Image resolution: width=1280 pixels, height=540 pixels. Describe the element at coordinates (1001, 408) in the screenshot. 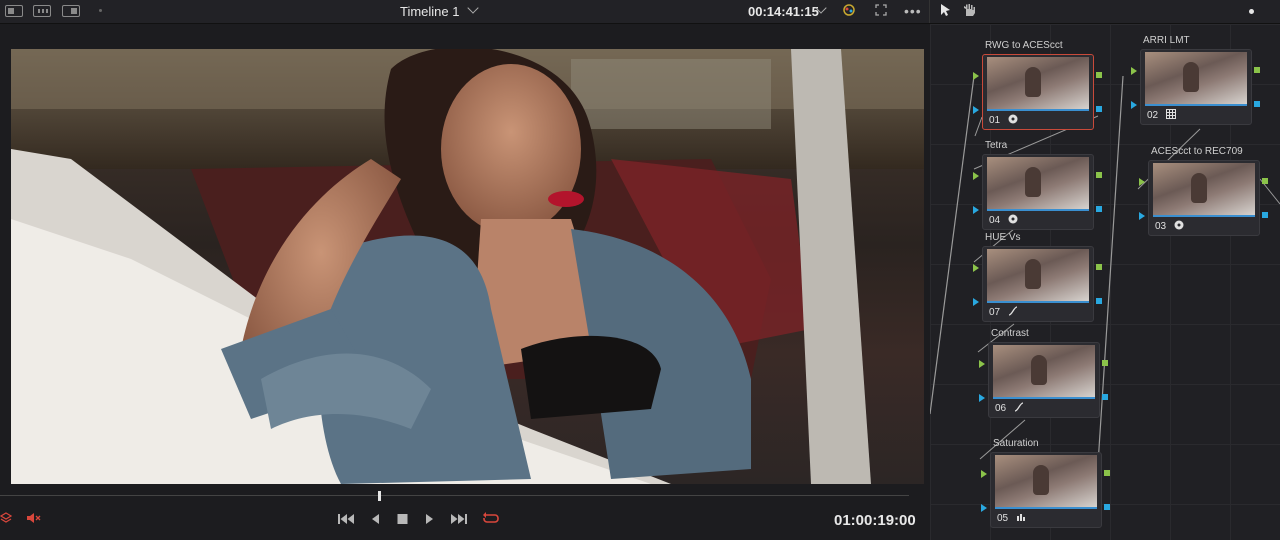

I see `node-number: 06` at that location.